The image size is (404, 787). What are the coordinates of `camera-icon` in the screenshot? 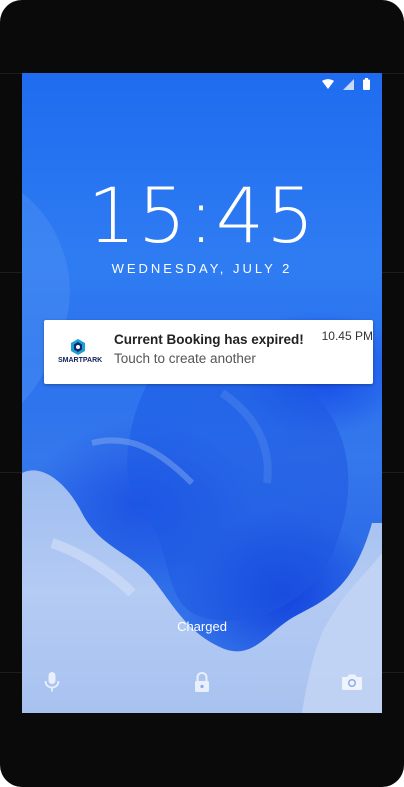 It's located at (352, 682).